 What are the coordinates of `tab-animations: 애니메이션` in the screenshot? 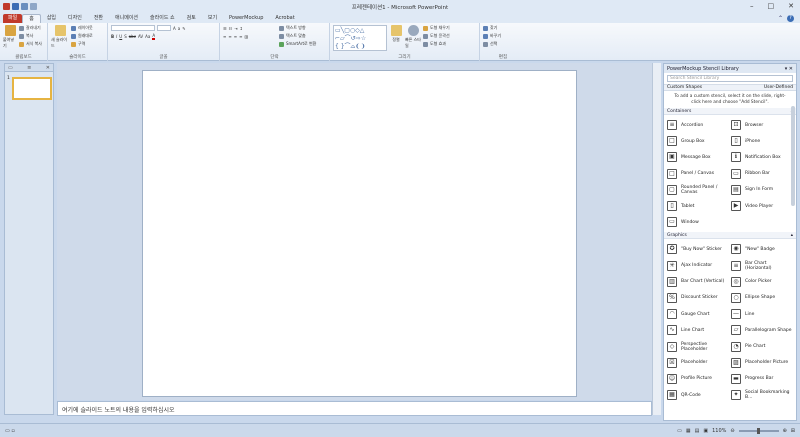 It's located at (126, 18).